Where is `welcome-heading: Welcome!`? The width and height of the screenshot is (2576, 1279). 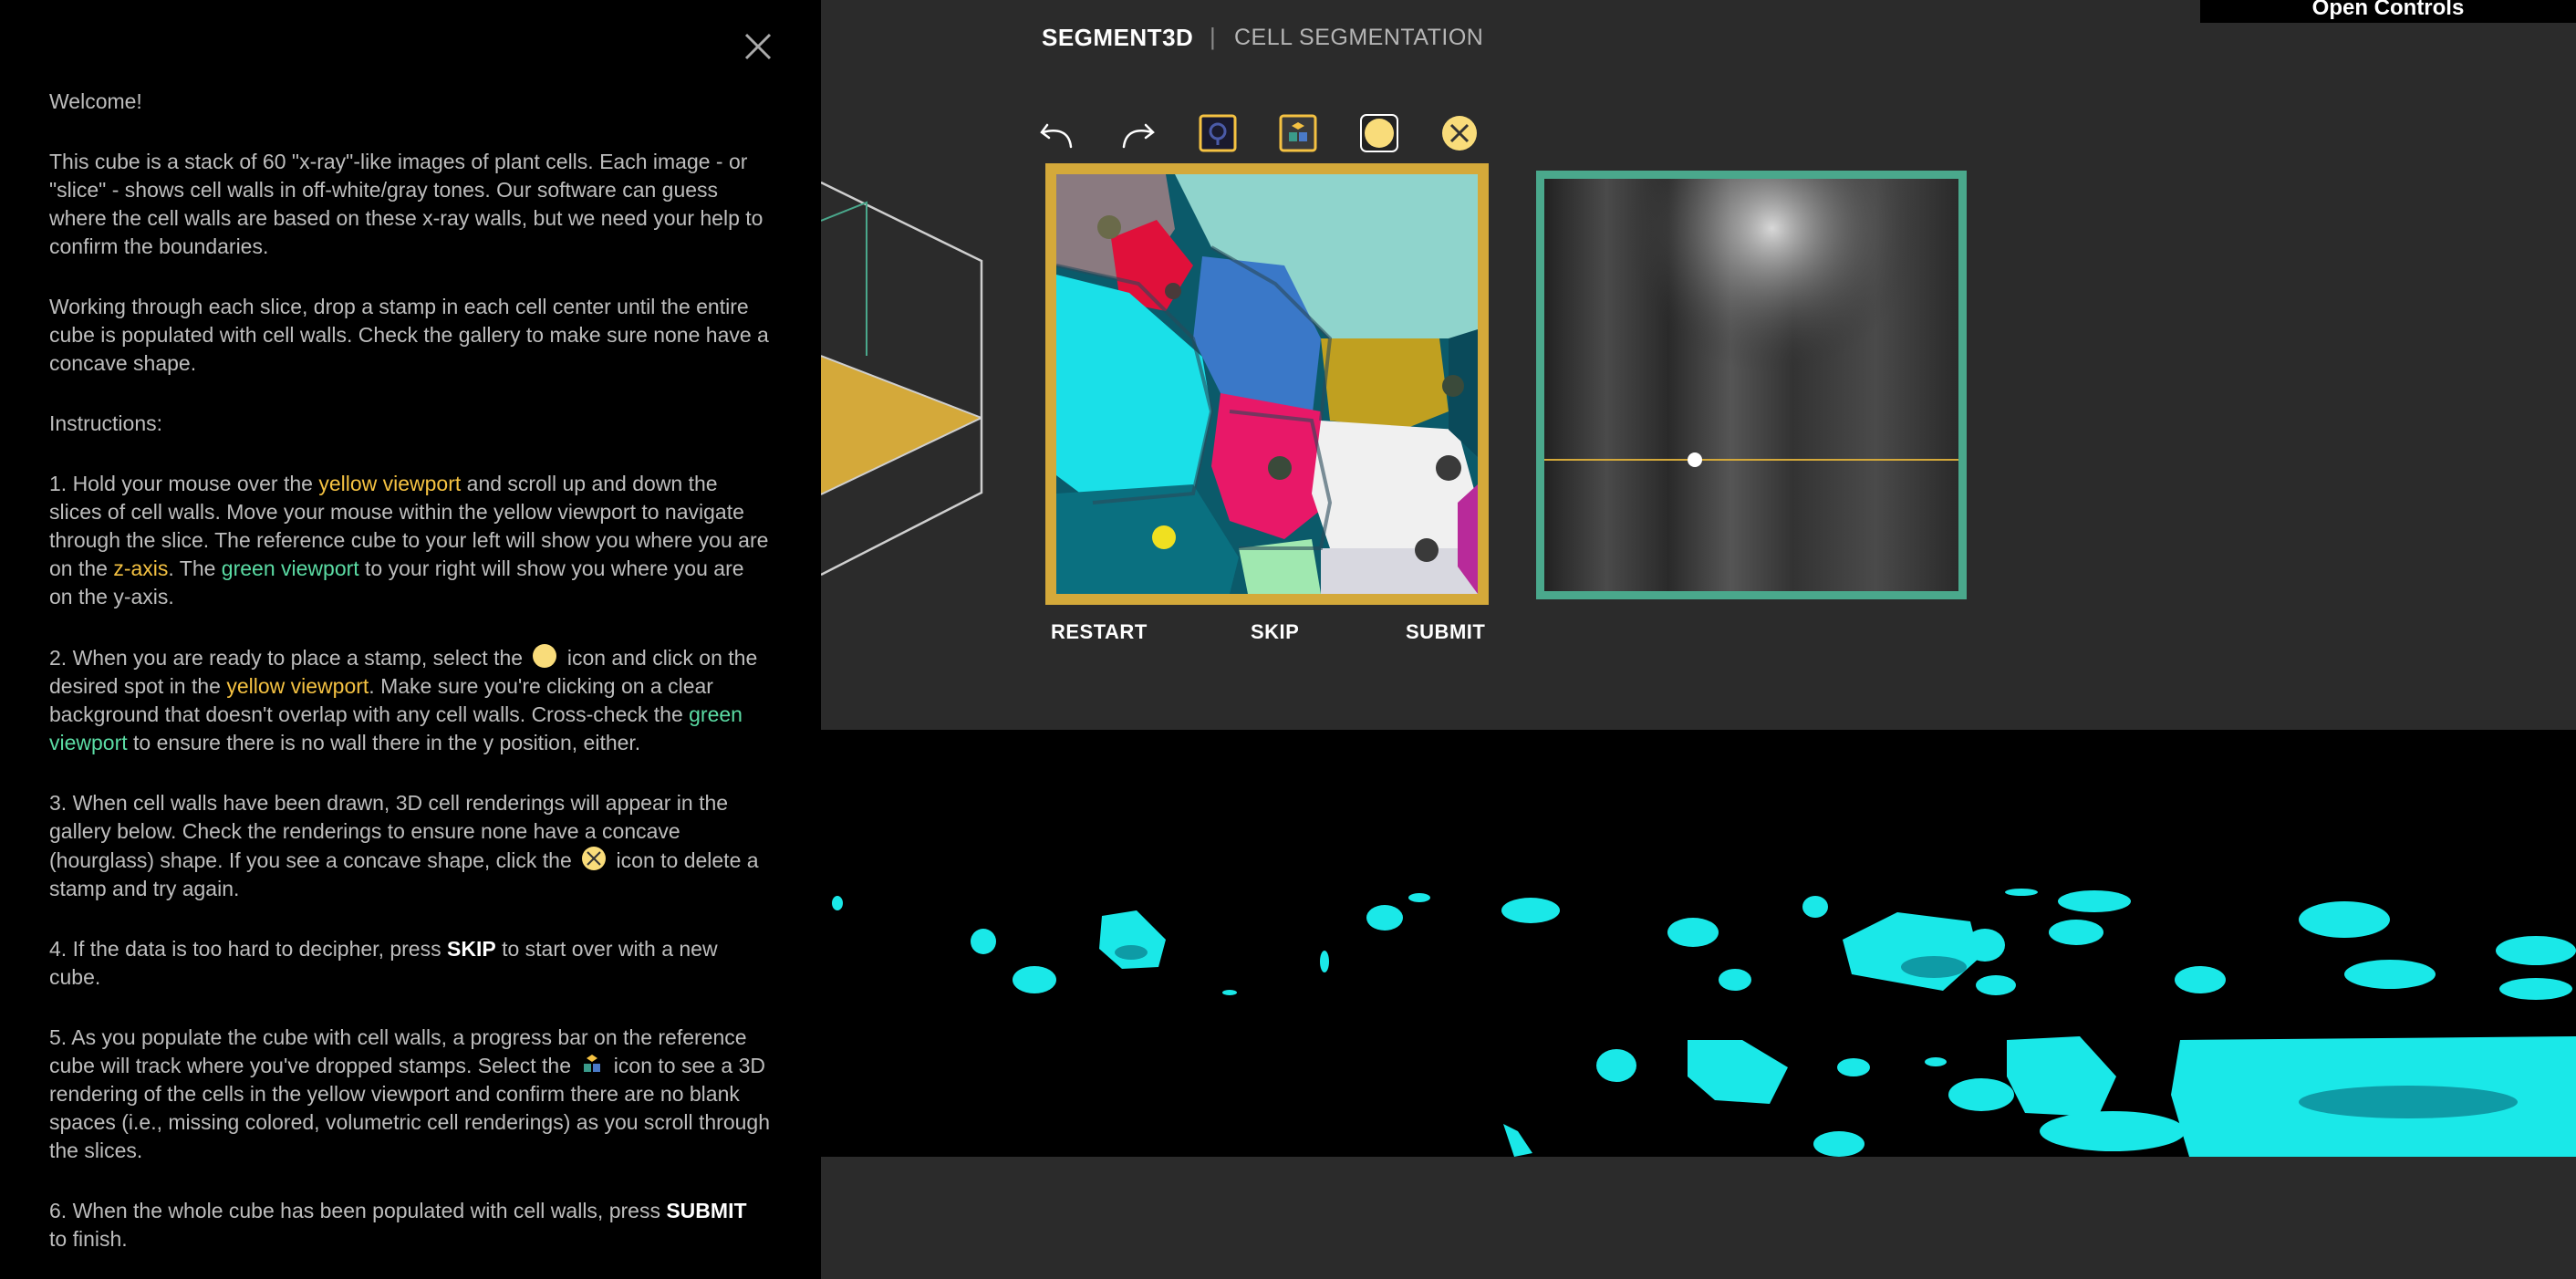
welcome-heading: Welcome! is located at coordinates (95, 101).